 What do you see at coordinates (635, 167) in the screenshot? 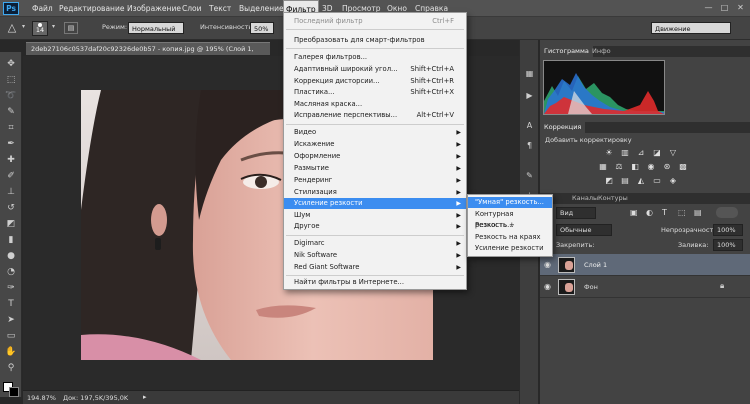
I see `black-white-icon: ◧` at bounding box center [635, 167].